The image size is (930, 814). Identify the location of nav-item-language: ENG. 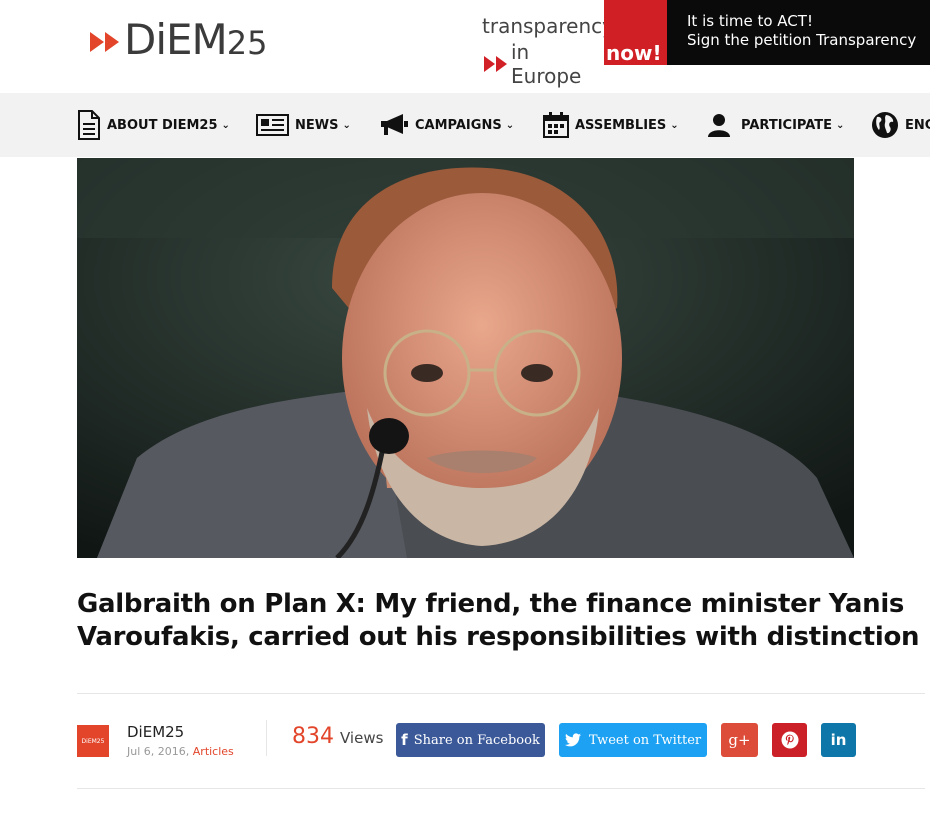
(900, 125).